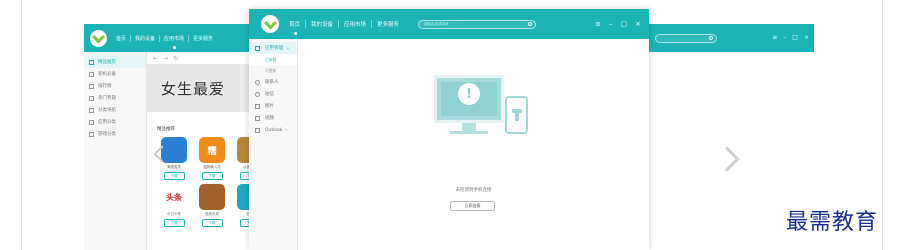 Image resolution: width=908 pixels, height=250 pixels. What do you see at coordinates (832, 222) in the screenshot?
I see `watermark-logo: 最需教育` at bounding box center [832, 222].